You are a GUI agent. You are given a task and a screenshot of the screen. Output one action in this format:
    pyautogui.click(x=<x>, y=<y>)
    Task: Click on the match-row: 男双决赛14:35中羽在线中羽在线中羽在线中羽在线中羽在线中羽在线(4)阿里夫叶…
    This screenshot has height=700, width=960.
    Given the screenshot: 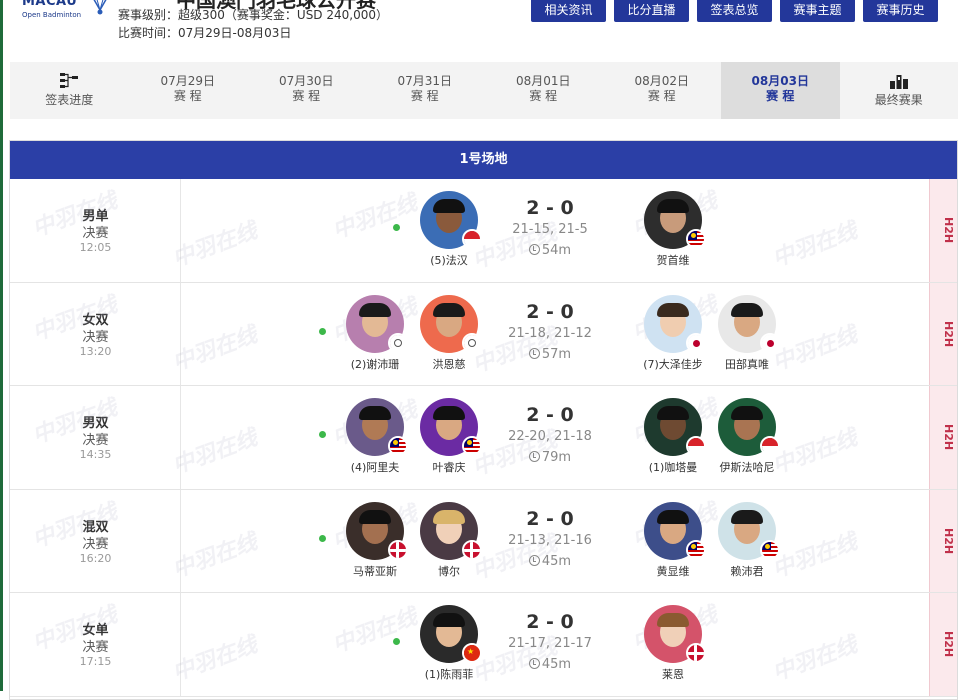 What is the action you would take?
    pyautogui.click(x=483, y=438)
    